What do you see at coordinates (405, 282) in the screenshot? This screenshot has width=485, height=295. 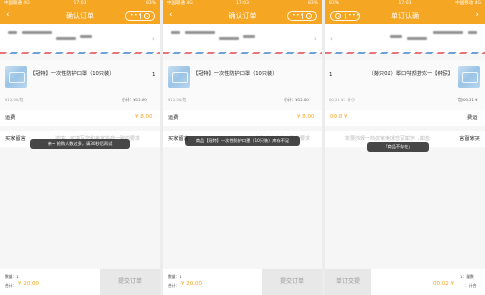 I see `checkout-bar: 单订交提 1：量数 00.02 ¥ ：计合` at bounding box center [405, 282].